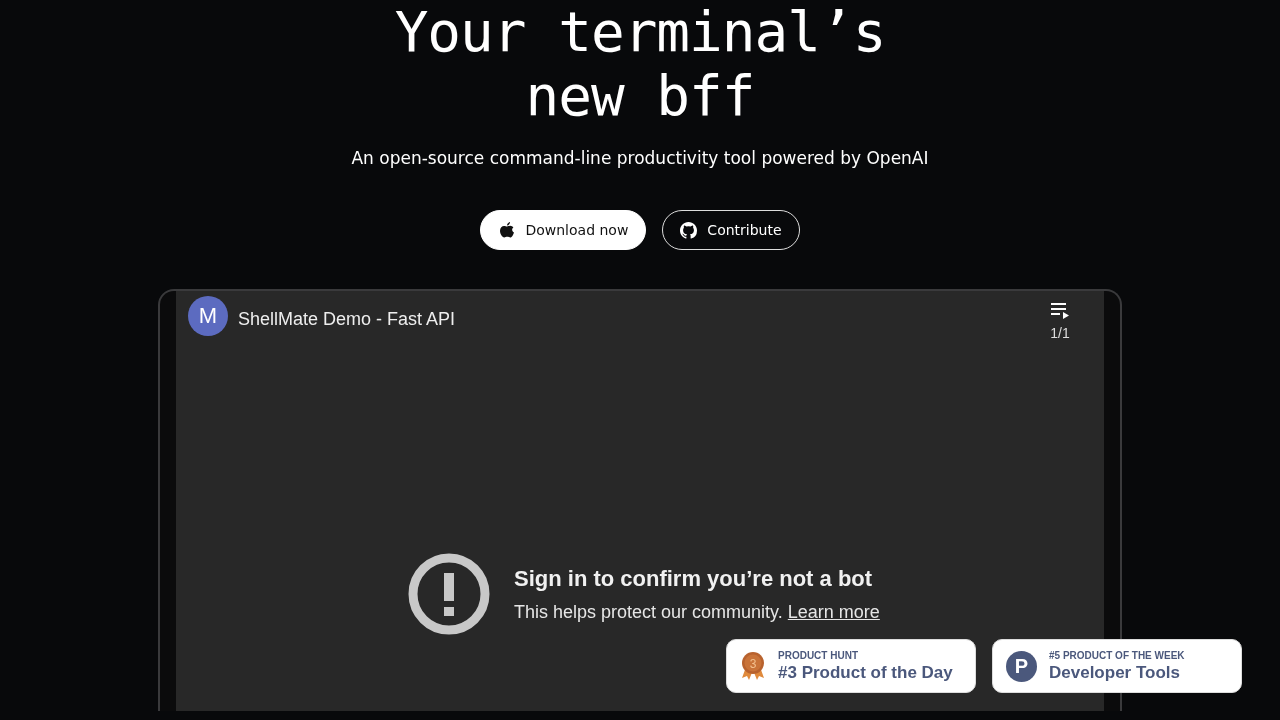  Describe the element at coordinates (689, 230) in the screenshot. I see `github-icon` at that location.